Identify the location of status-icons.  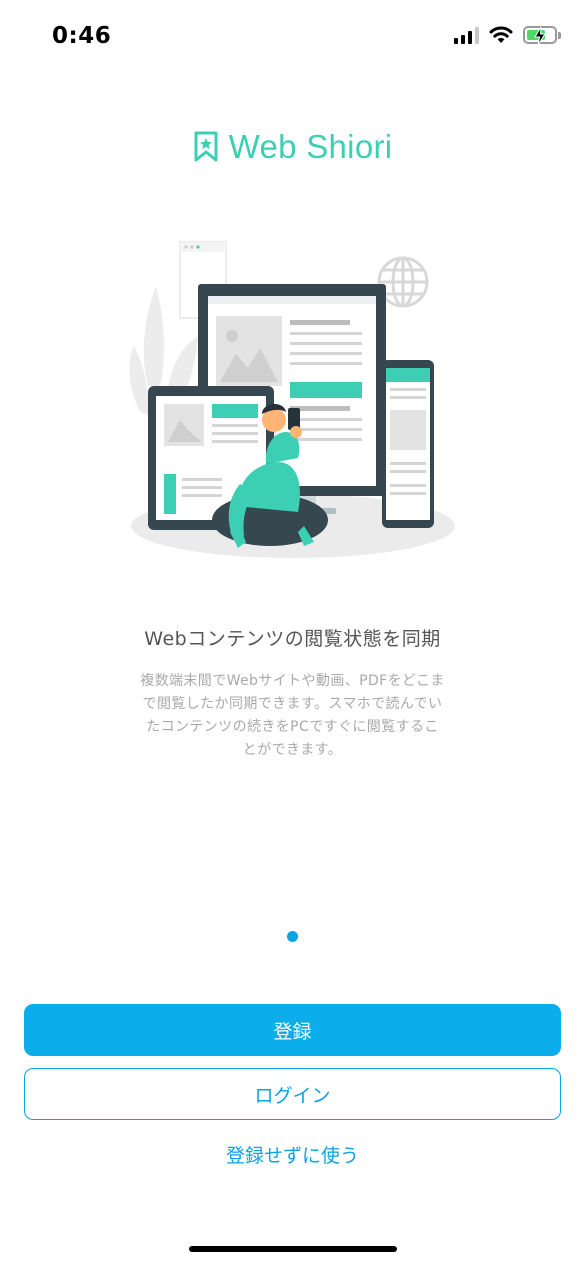
(507, 35).